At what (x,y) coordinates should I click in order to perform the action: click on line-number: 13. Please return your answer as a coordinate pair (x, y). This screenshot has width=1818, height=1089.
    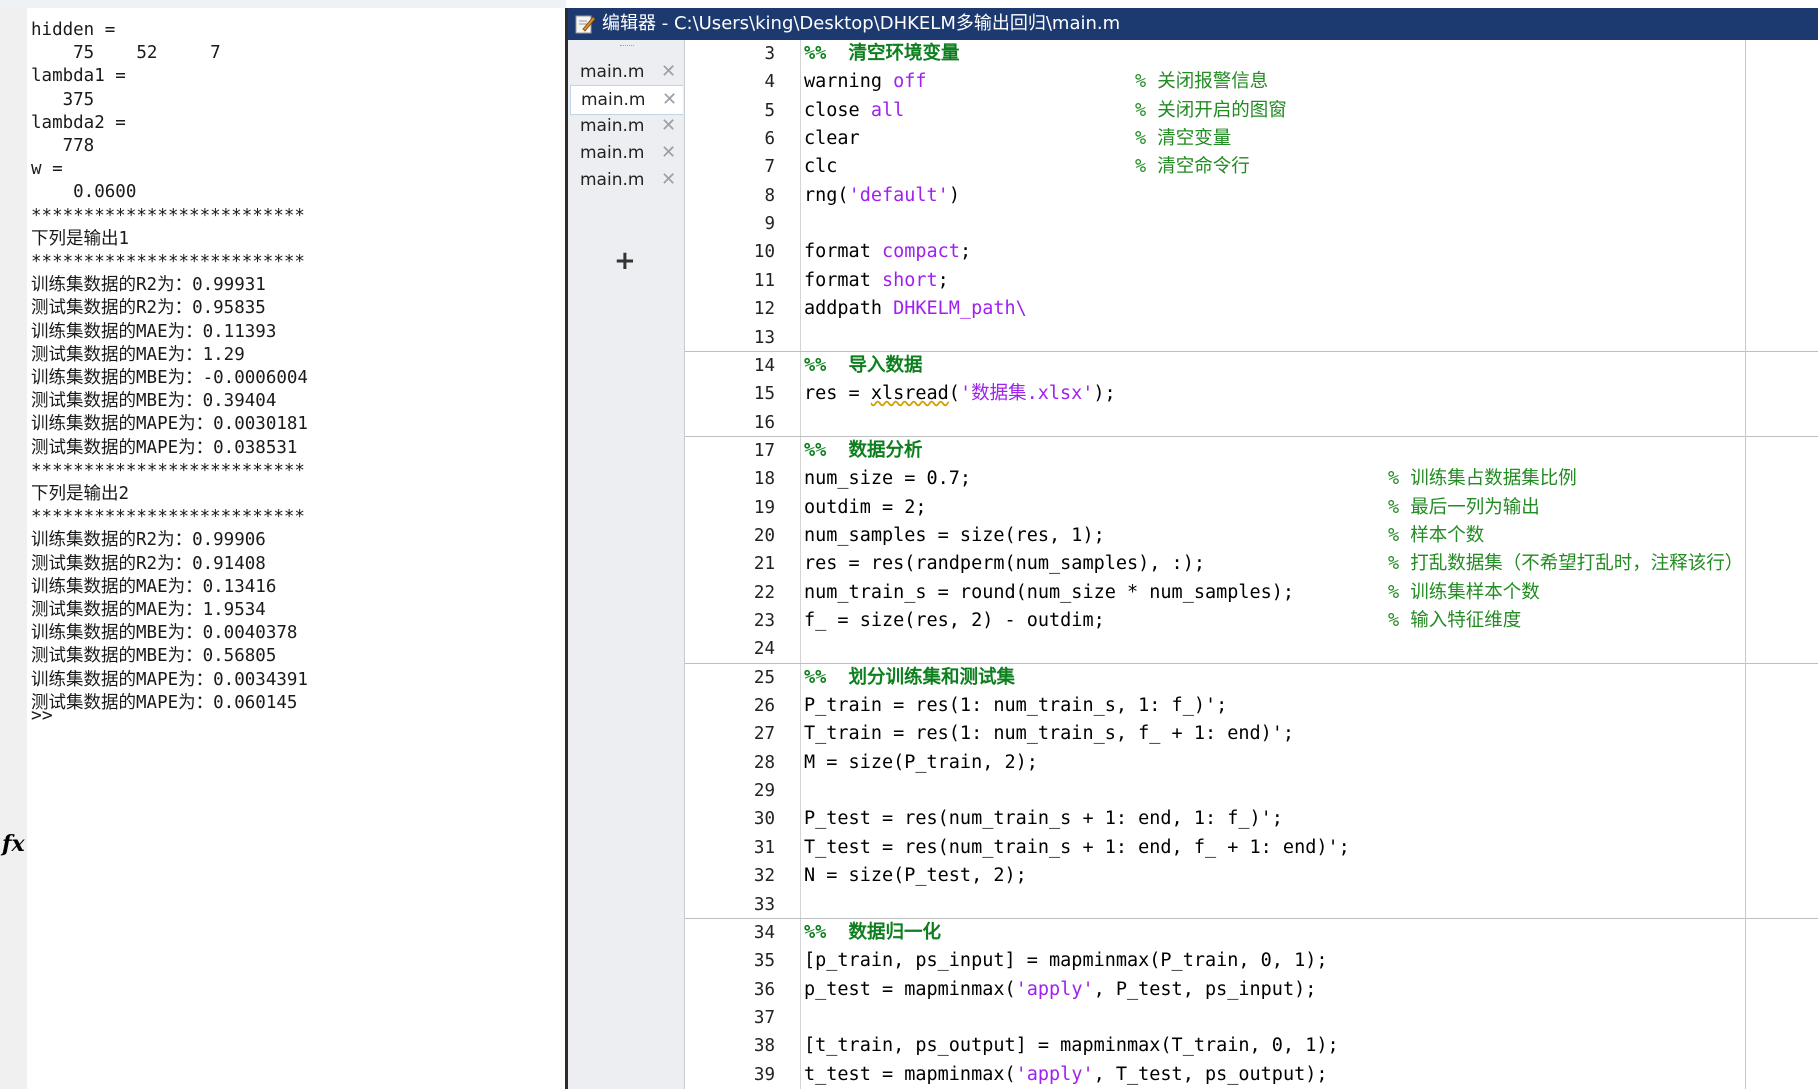
    Looking at the image, I should click on (764, 337).